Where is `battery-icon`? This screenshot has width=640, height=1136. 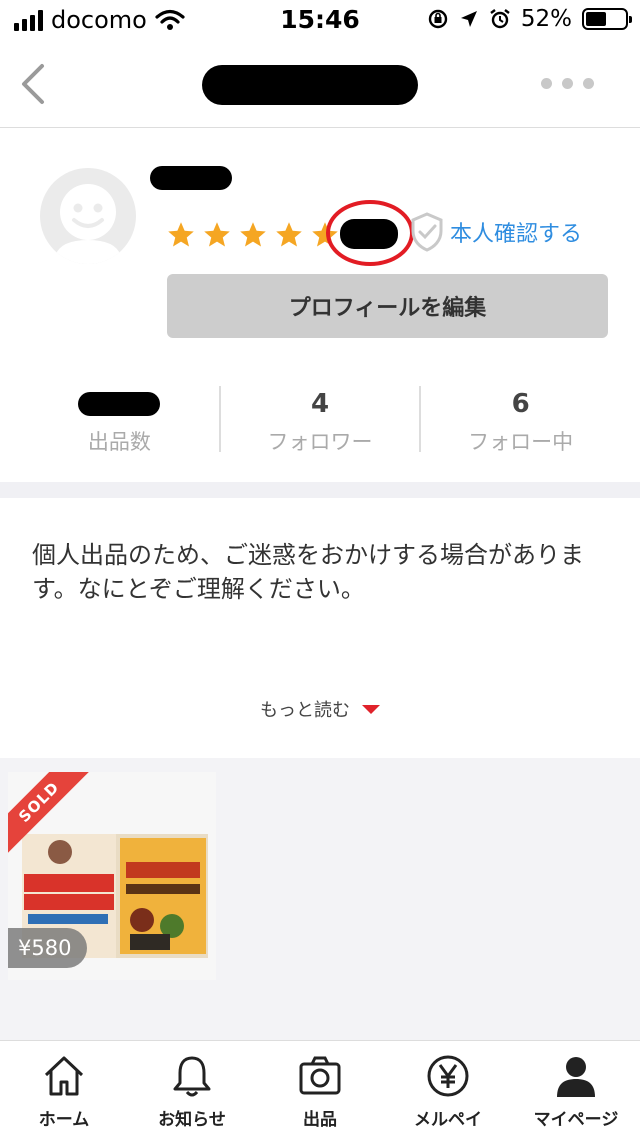 battery-icon is located at coordinates (607, 19).